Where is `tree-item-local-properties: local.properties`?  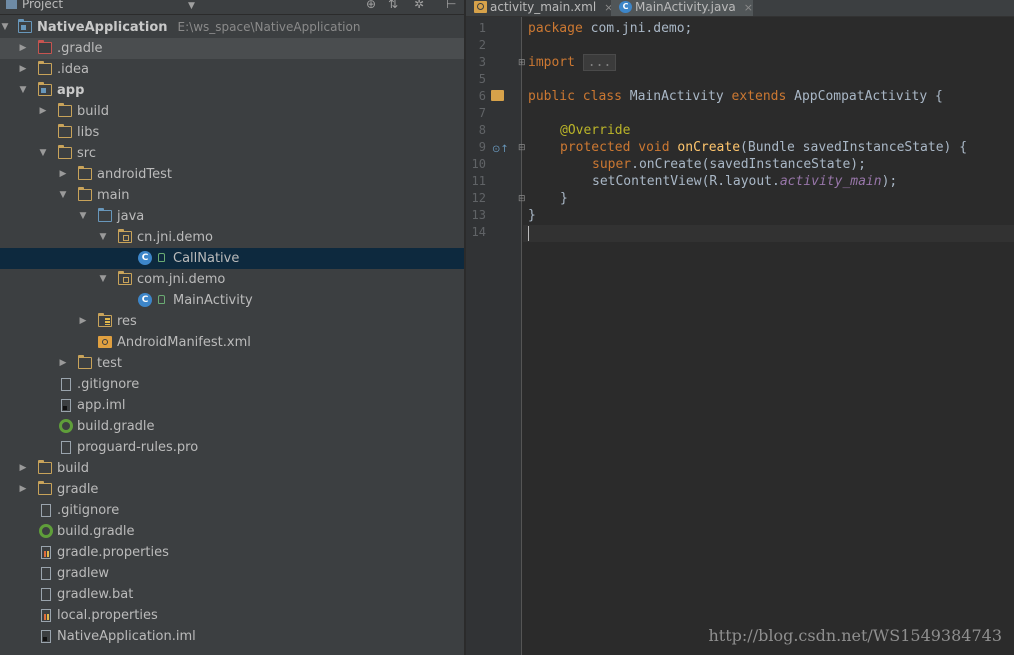 tree-item-local-properties: local.properties is located at coordinates (232, 615).